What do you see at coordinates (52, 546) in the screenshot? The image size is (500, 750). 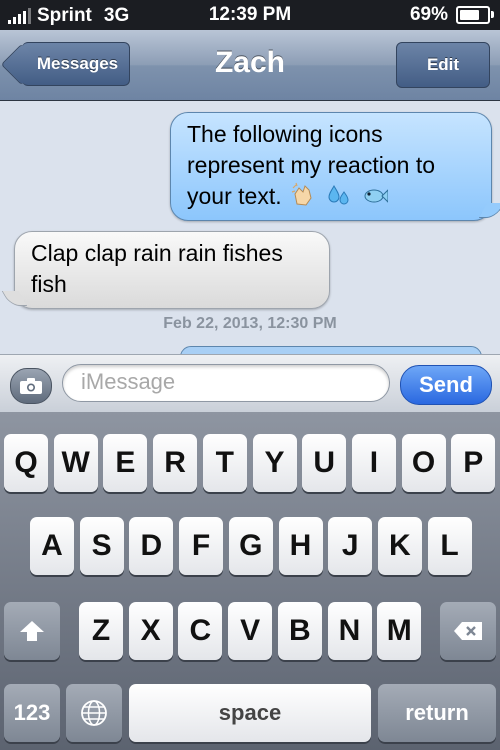 I see `key-a: A` at bounding box center [52, 546].